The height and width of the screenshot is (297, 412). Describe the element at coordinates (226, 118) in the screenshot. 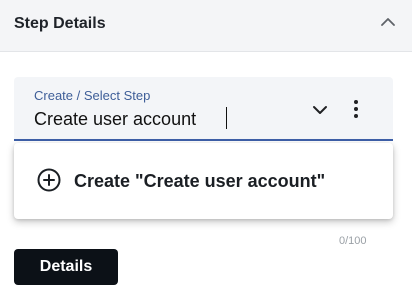

I see `text-caret` at that location.